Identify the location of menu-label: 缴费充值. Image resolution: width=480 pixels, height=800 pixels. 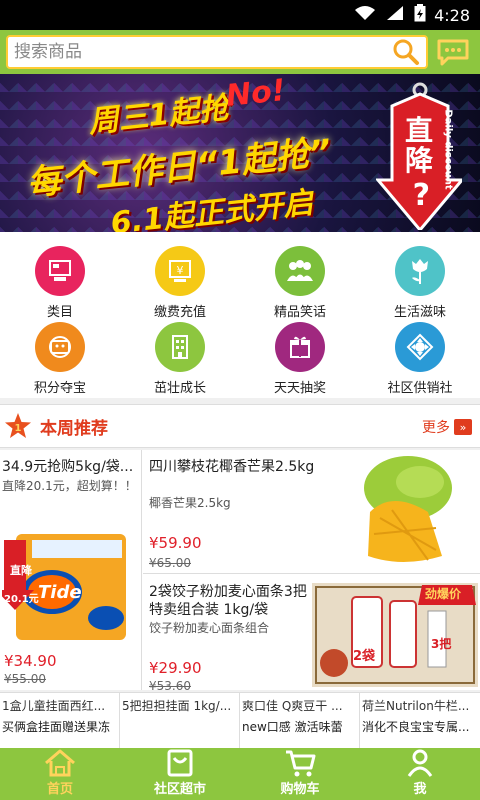
(179, 312).